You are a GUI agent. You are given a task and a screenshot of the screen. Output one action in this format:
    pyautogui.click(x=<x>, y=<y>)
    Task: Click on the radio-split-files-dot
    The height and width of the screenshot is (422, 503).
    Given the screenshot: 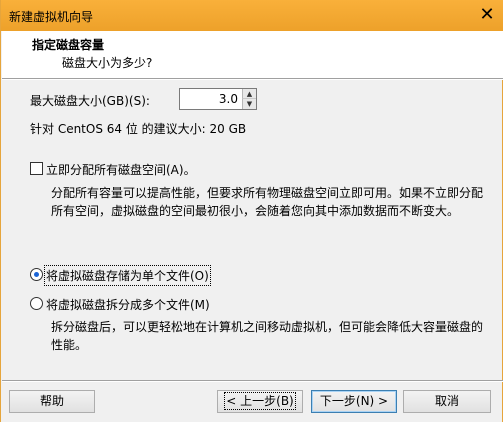 What is the action you would take?
    pyautogui.click(x=36, y=303)
    